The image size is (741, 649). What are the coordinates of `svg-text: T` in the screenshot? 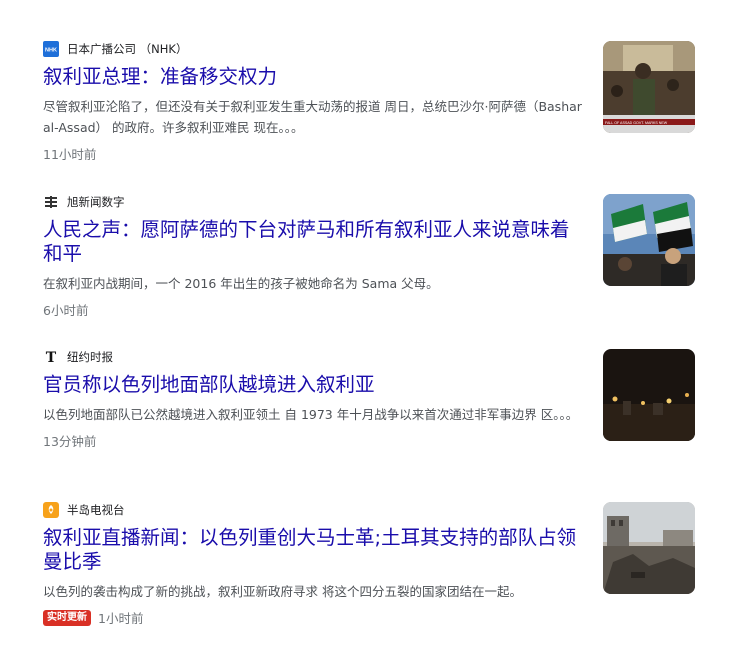 It's located at (51, 357).